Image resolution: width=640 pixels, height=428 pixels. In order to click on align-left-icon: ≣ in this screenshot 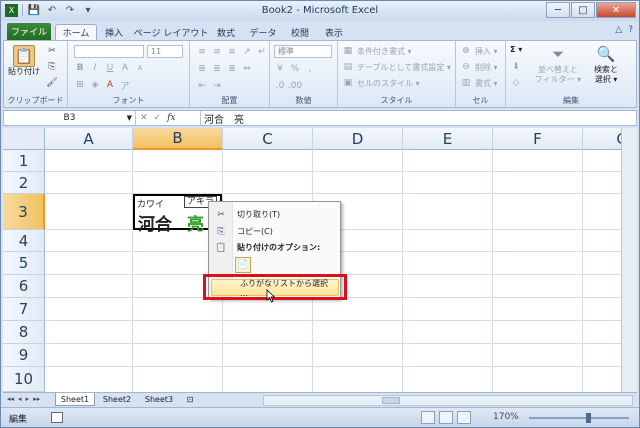, I will do `click(202, 69)`.